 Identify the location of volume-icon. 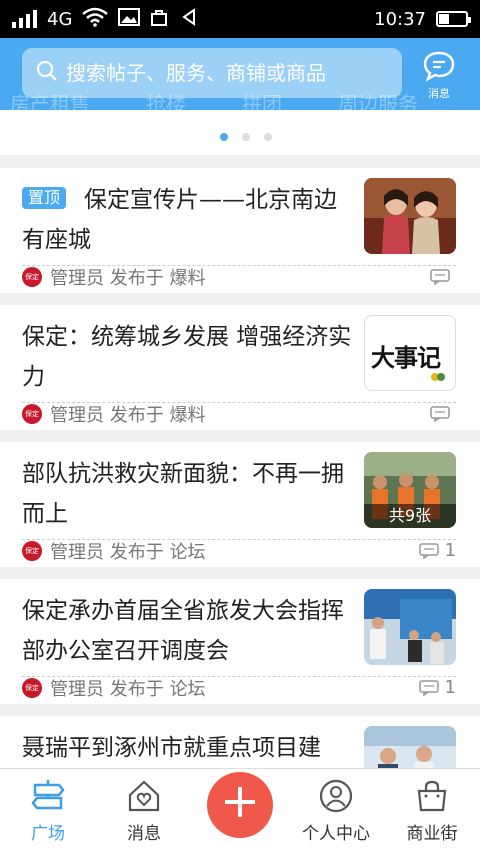
(187, 19).